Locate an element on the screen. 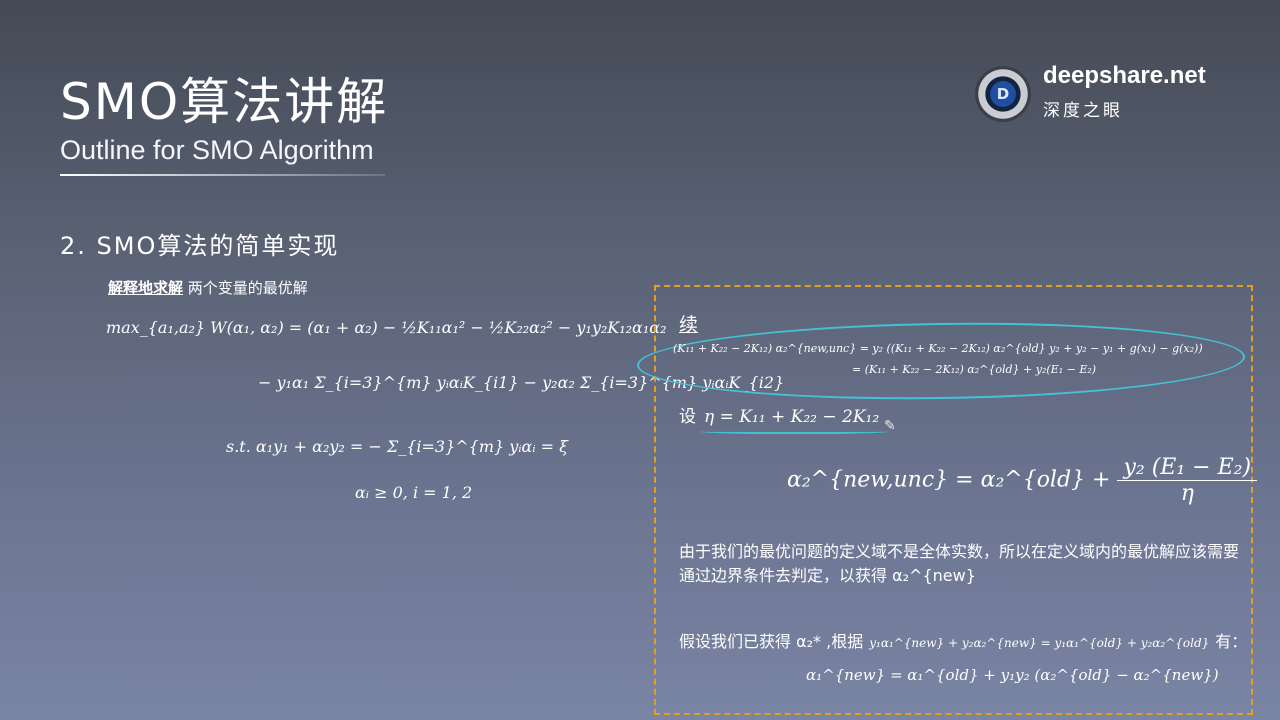  intro-rest: 两个变量的最优解 is located at coordinates (245, 288).